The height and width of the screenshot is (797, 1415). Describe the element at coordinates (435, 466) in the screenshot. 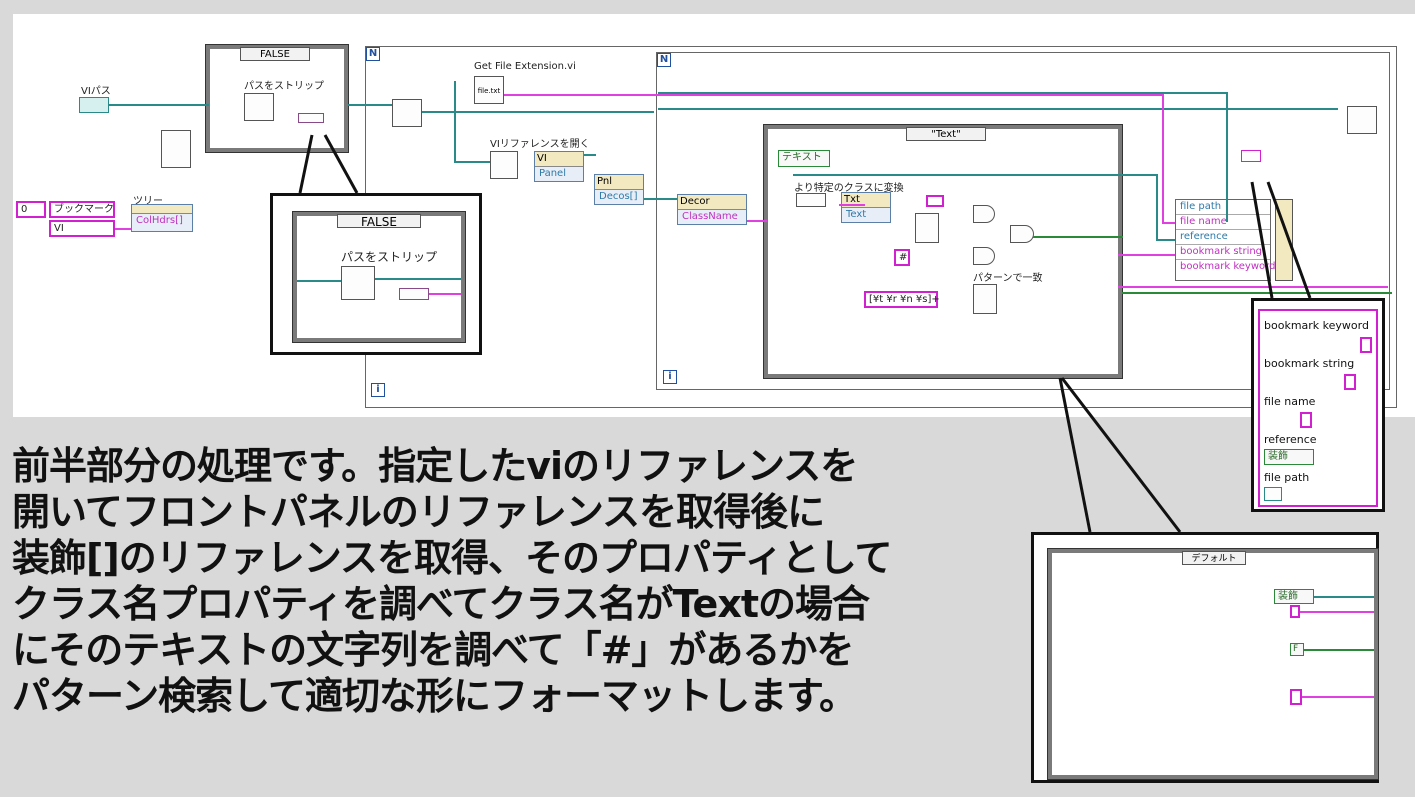

I see `explanation-line-1: 前半部分の処理です。指定したviのリファレンスを` at that location.